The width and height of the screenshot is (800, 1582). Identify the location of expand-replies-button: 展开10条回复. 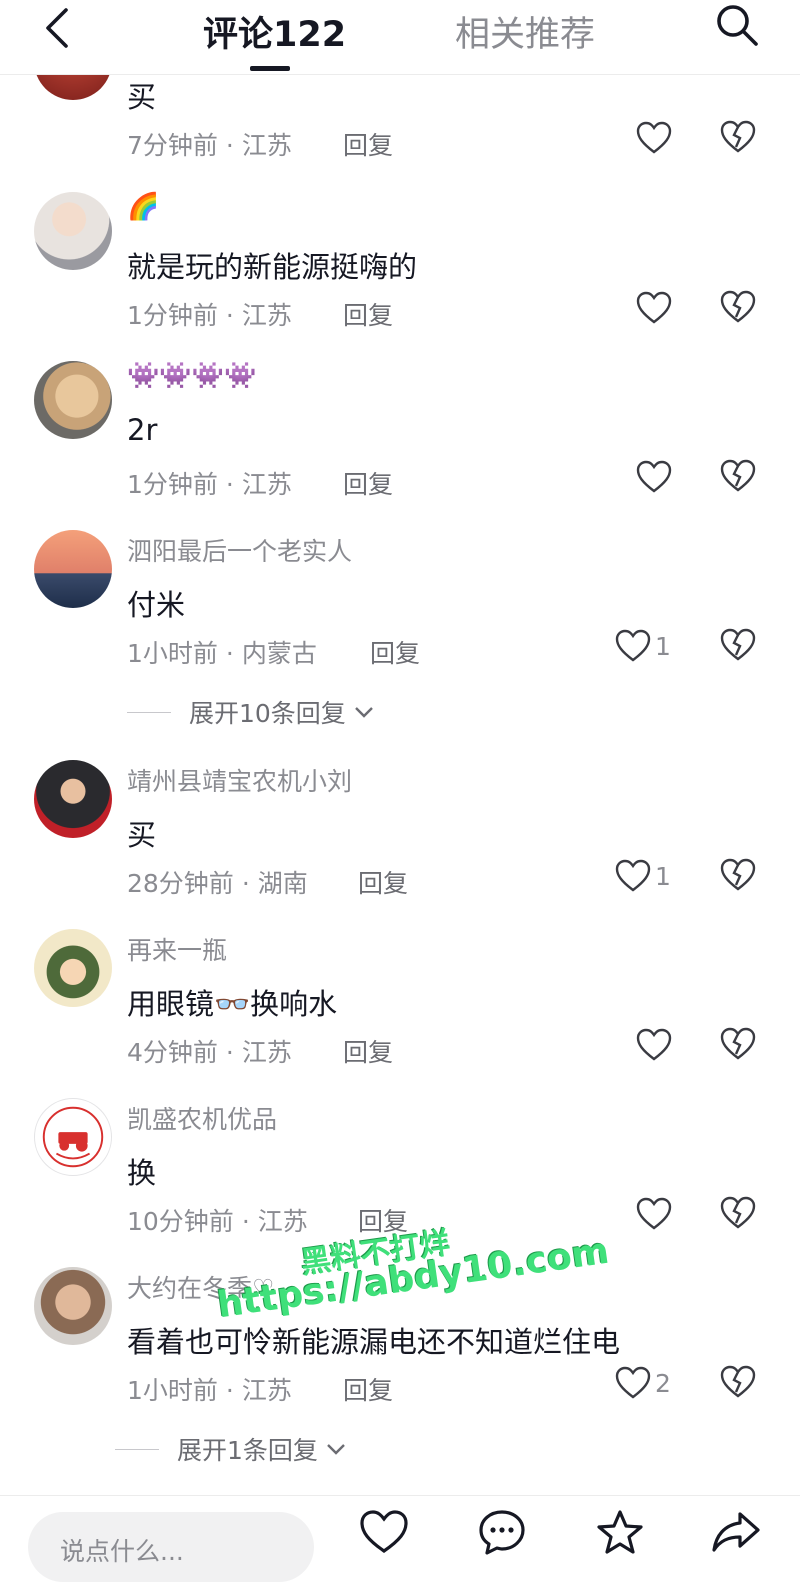
(251, 712).